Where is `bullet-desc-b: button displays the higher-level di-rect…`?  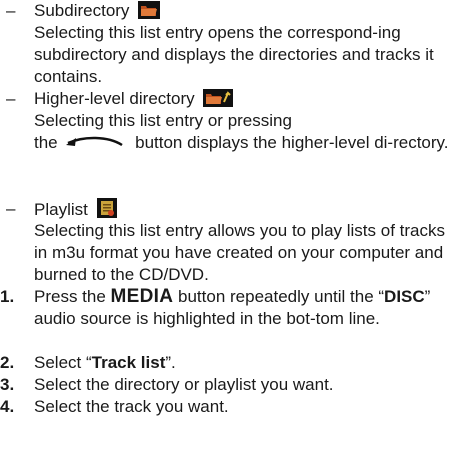 bullet-desc-b: button displays the higher-level di-rect… is located at coordinates (292, 142).